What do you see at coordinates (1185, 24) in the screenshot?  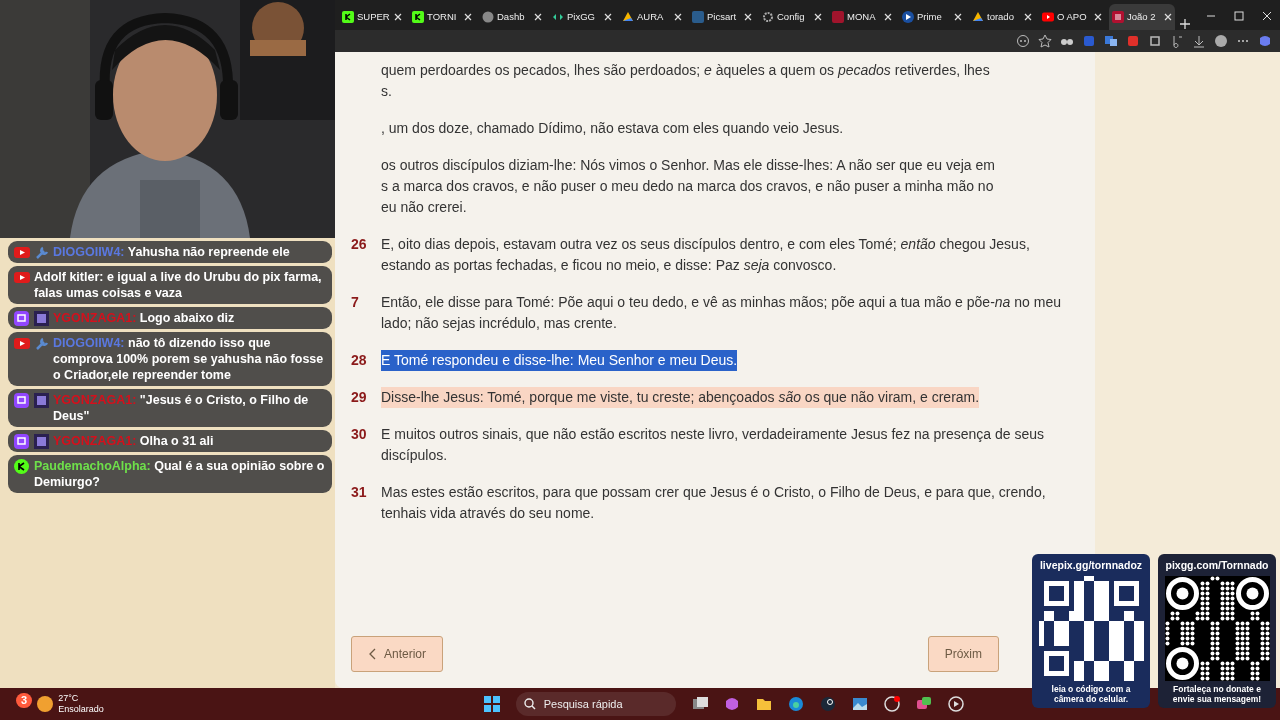 I see `new-tab-icon` at bounding box center [1185, 24].